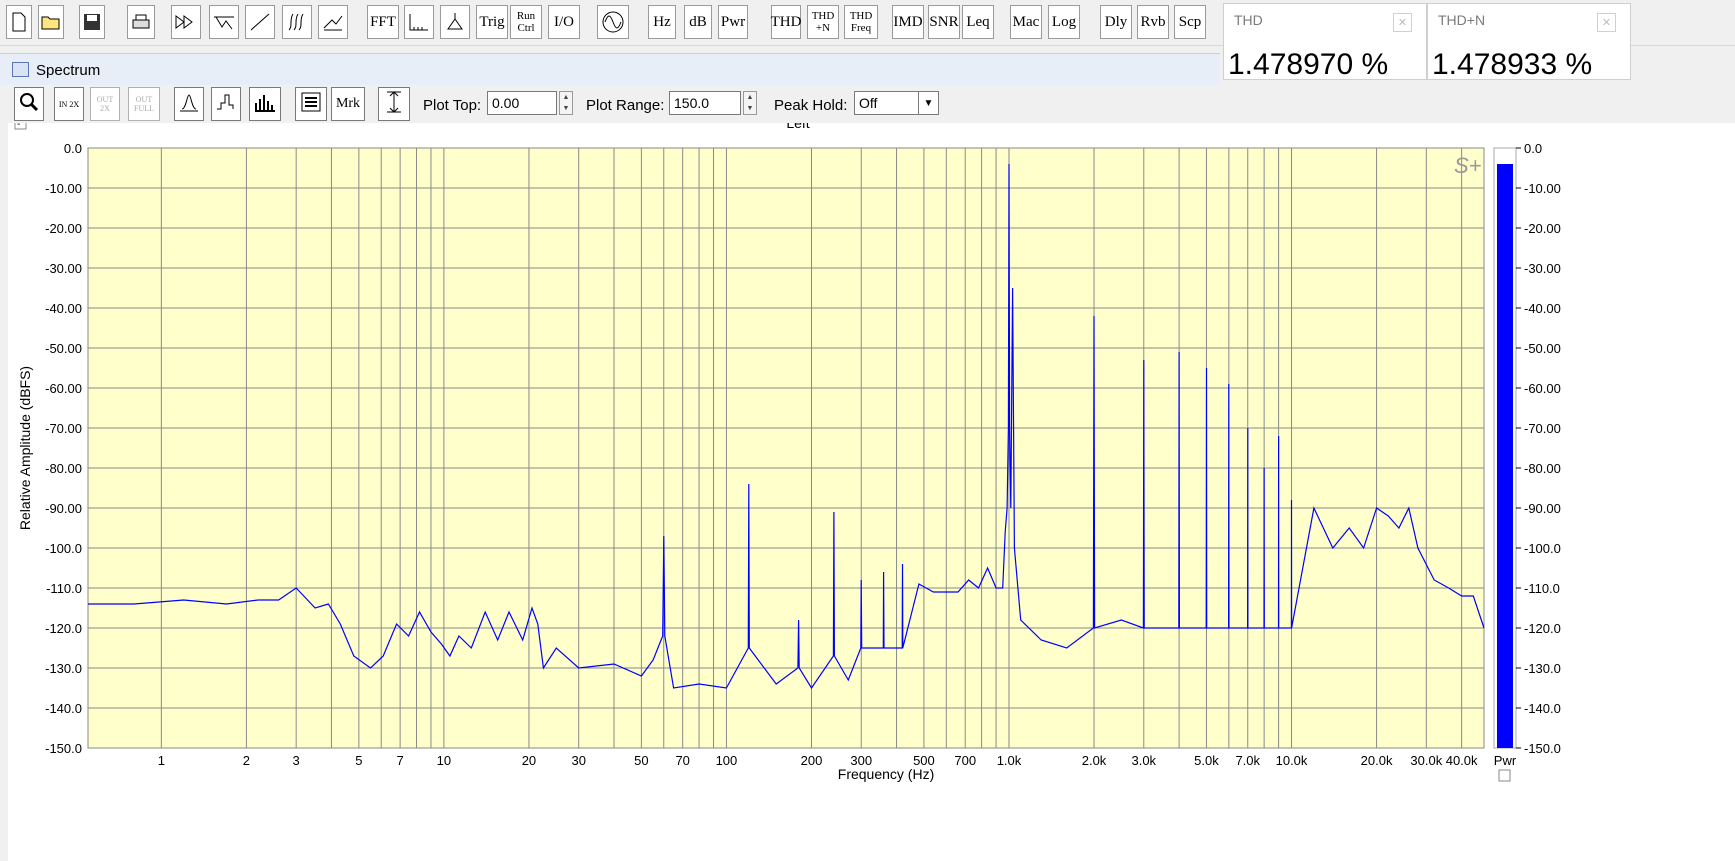 The width and height of the screenshot is (1735, 861). Describe the element at coordinates (64, 588) in the screenshot. I see `y-tick-label: -110.0` at that location.